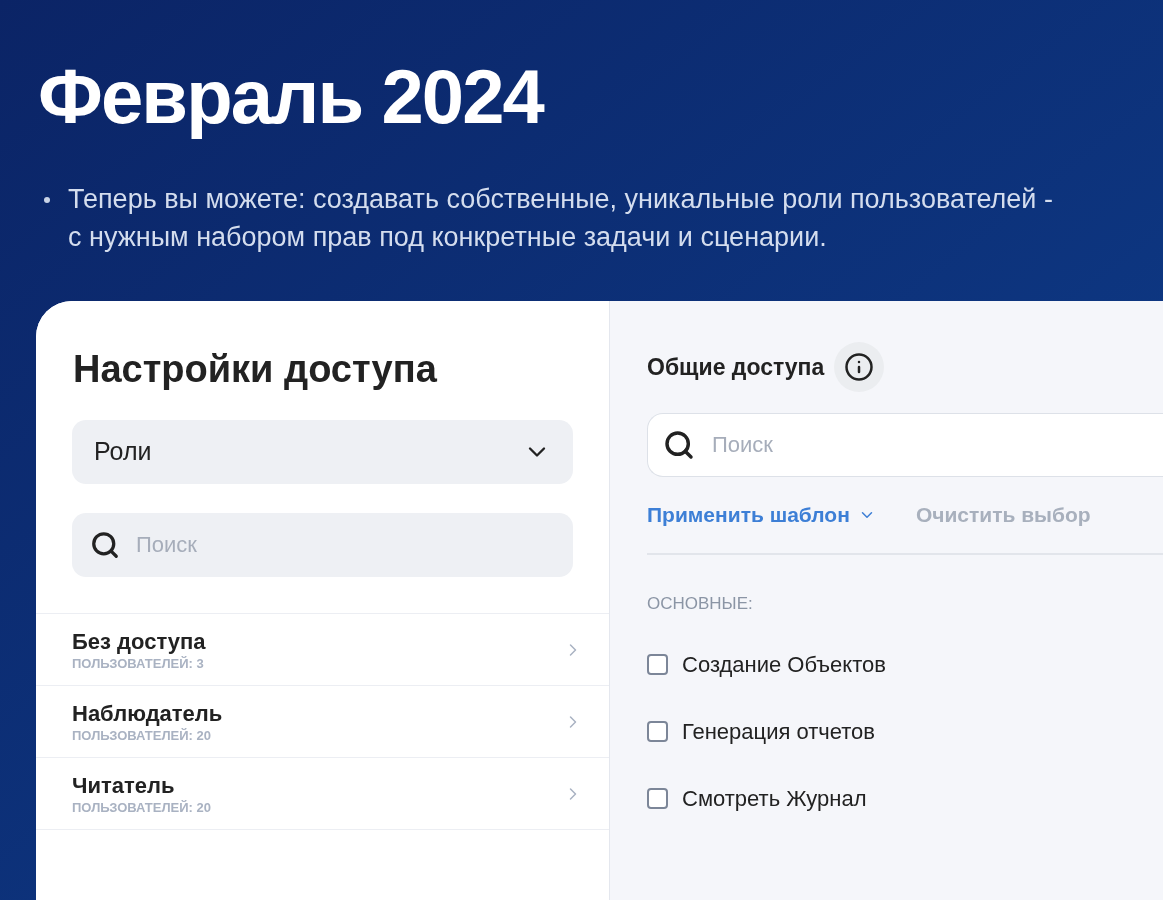 Image resolution: width=1163 pixels, height=900 pixels. What do you see at coordinates (700, 604) in the screenshot?
I see `group-label: ОСНОВНЫЕ:` at bounding box center [700, 604].